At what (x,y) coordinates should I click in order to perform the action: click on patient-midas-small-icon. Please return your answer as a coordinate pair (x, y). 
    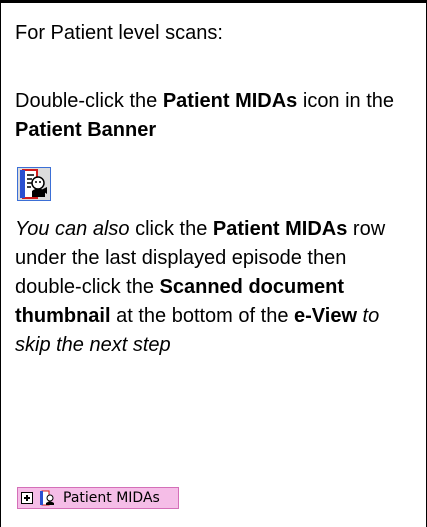
    Looking at the image, I should click on (47, 498).